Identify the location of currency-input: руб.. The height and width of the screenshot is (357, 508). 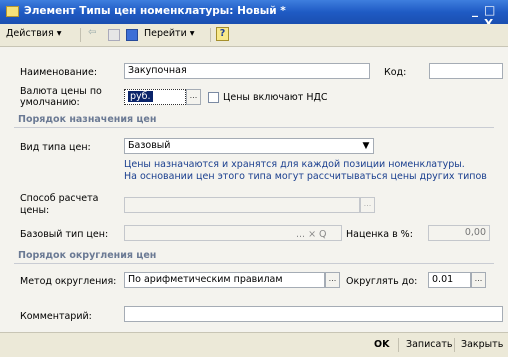
(155, 97).